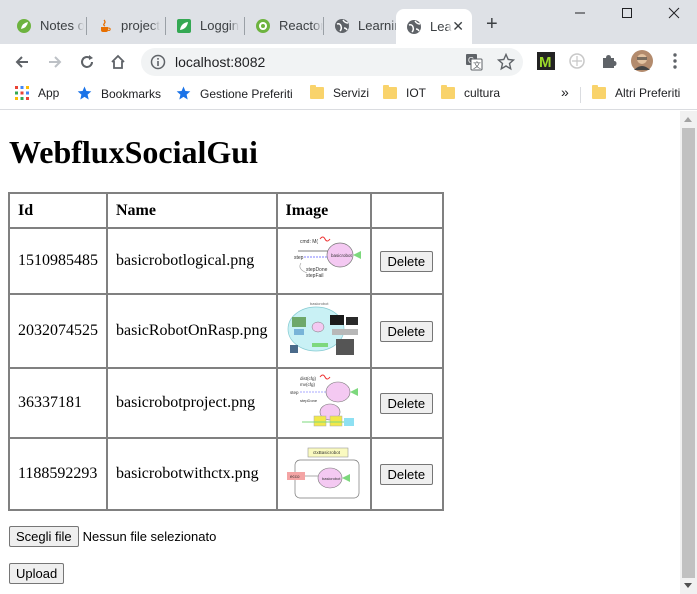  What do you see at coordinates (674, 14) in the screenshot?
I see `close-window-icon` at bounding box center [674, 14].